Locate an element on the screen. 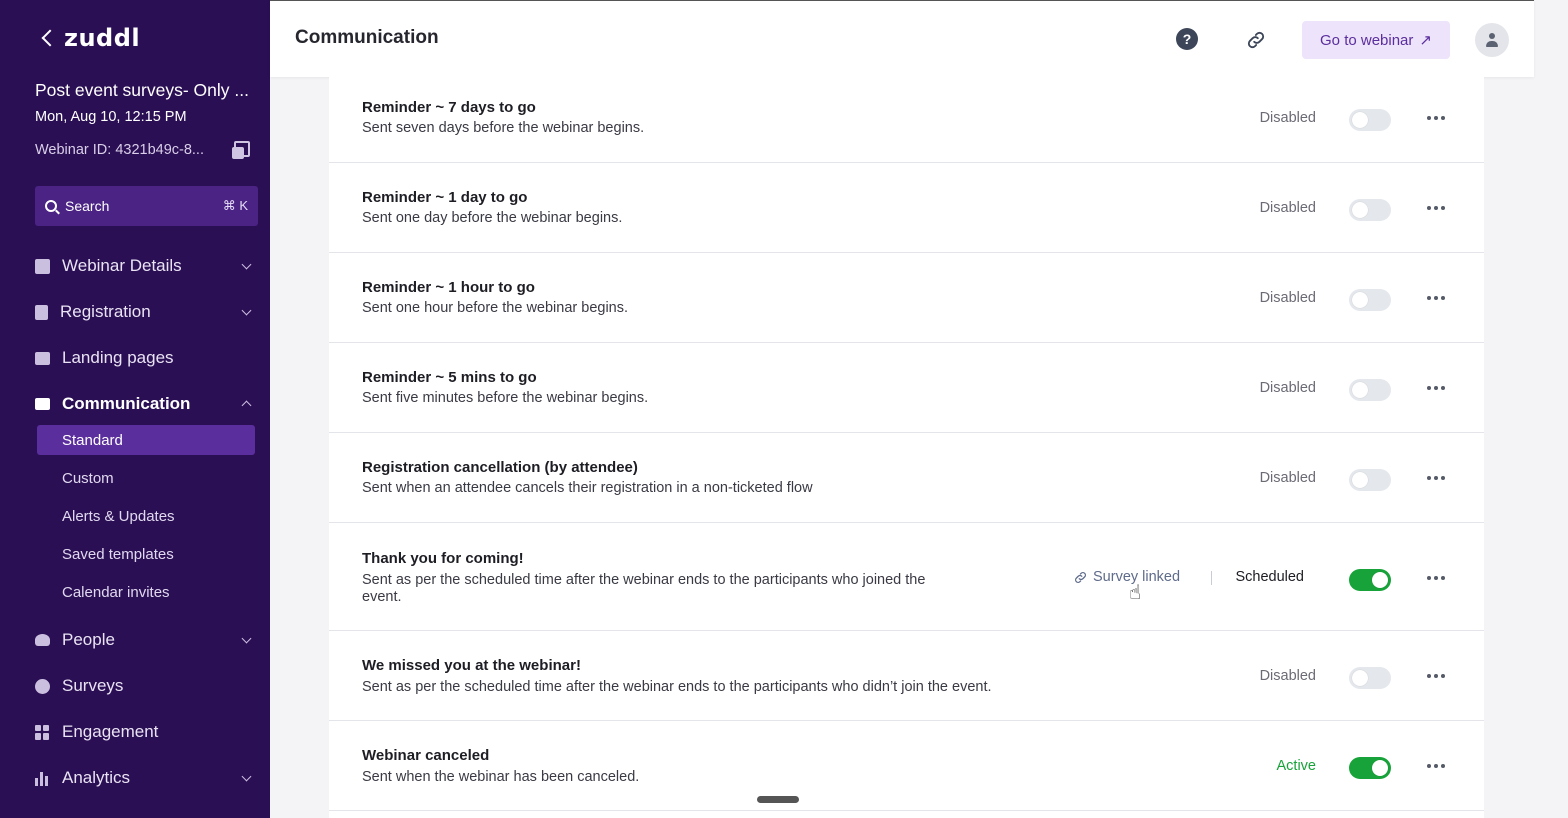 This screenshot has width=1568, height=818. go-to-webinar-label: Go to webinar is located at coordinates (1367, 40).